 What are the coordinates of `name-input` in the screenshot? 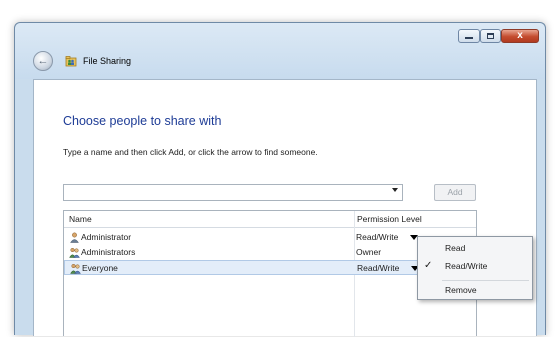 It's located at (233, 192).